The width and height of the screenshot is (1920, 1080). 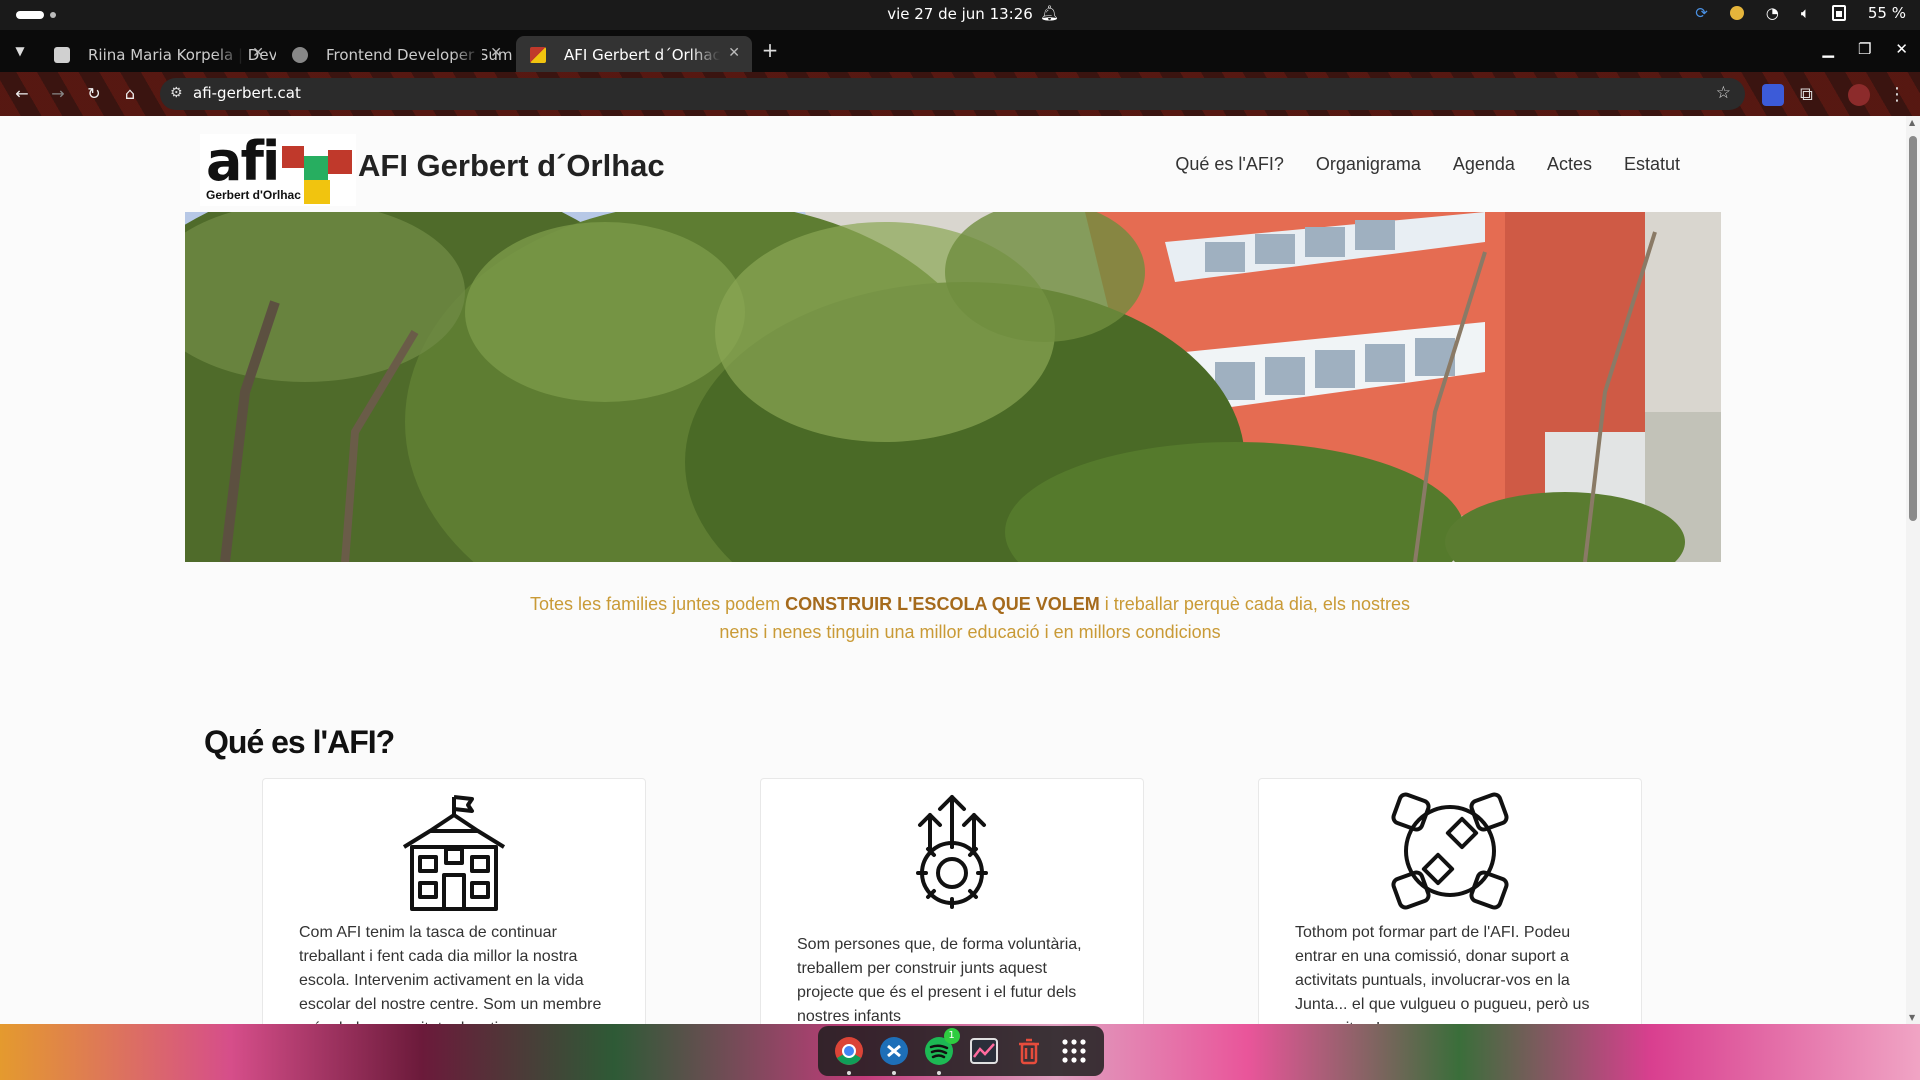 I want to click on extension-icon, so click(x=1773, y=95).